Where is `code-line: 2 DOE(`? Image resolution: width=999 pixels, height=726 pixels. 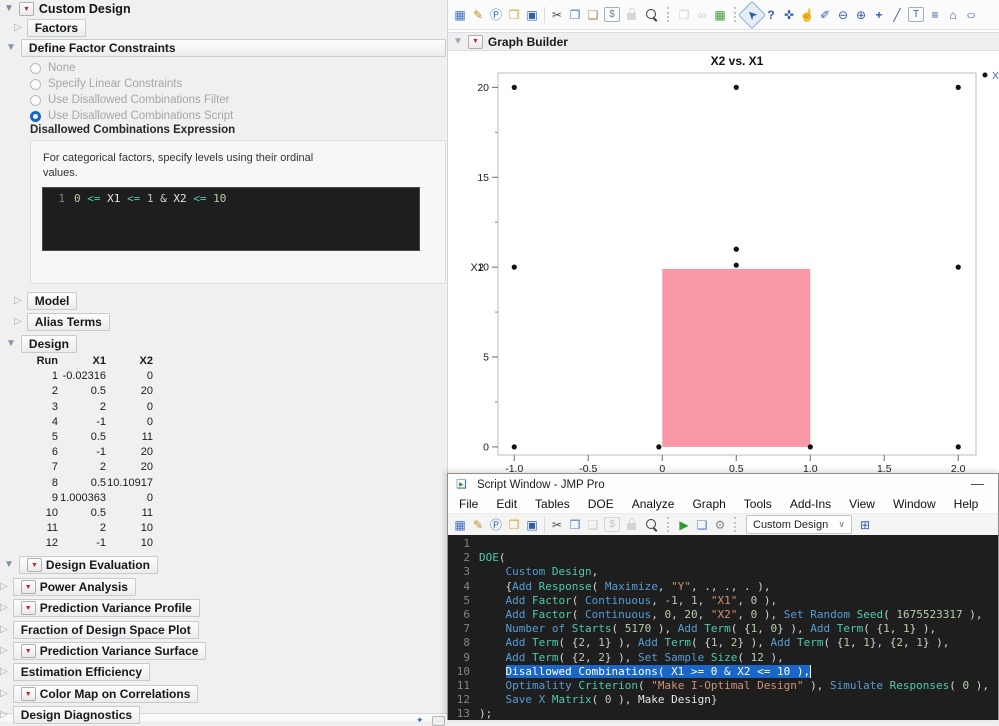 code-line: 2 DOE( is located at coordinates (723, 558).